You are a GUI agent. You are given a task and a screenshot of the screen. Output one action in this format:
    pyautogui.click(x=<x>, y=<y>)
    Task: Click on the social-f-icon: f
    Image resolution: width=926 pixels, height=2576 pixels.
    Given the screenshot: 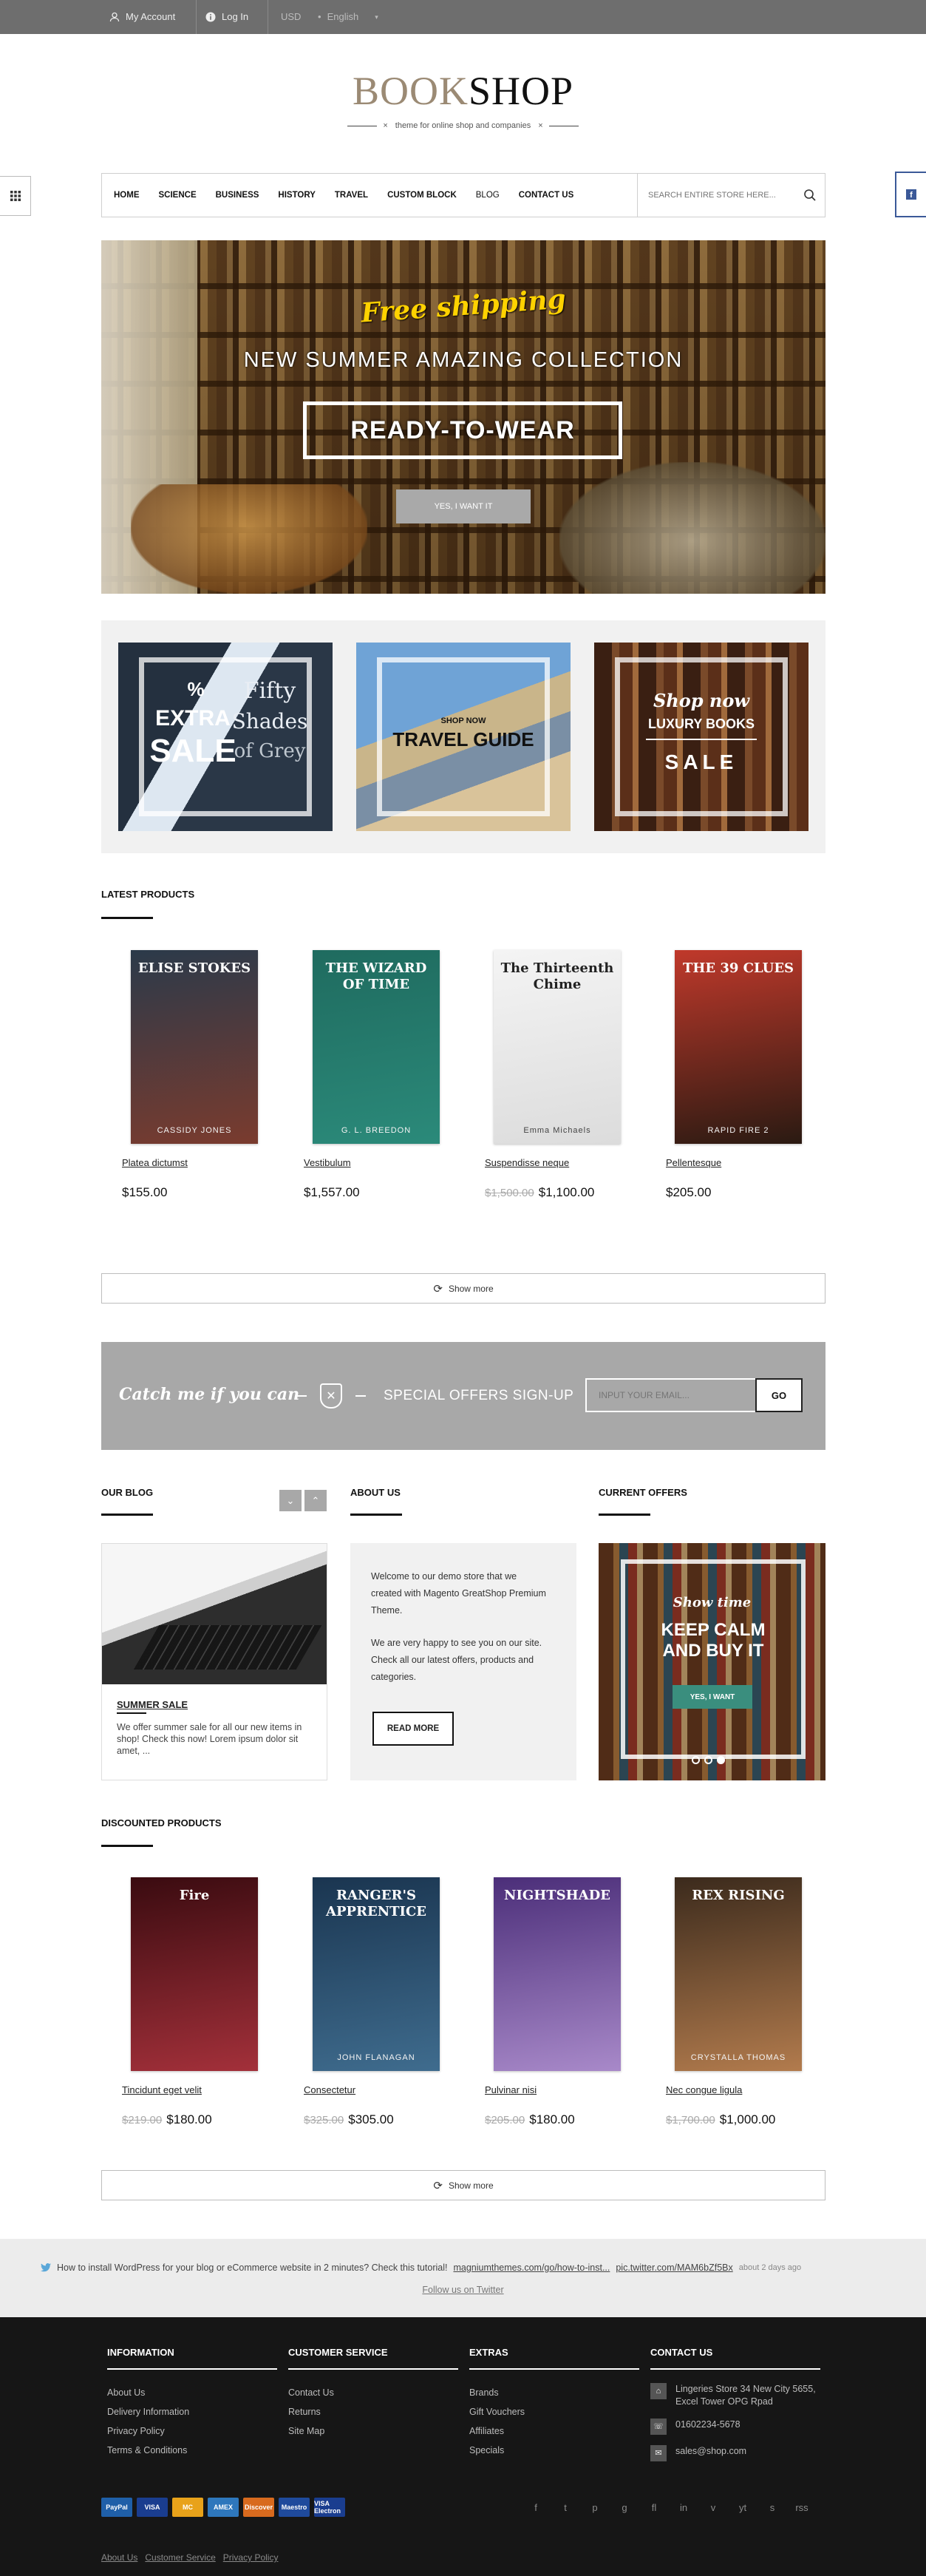 What is the action you would take?
    pyautogui.click(x=535, y=2507)
    